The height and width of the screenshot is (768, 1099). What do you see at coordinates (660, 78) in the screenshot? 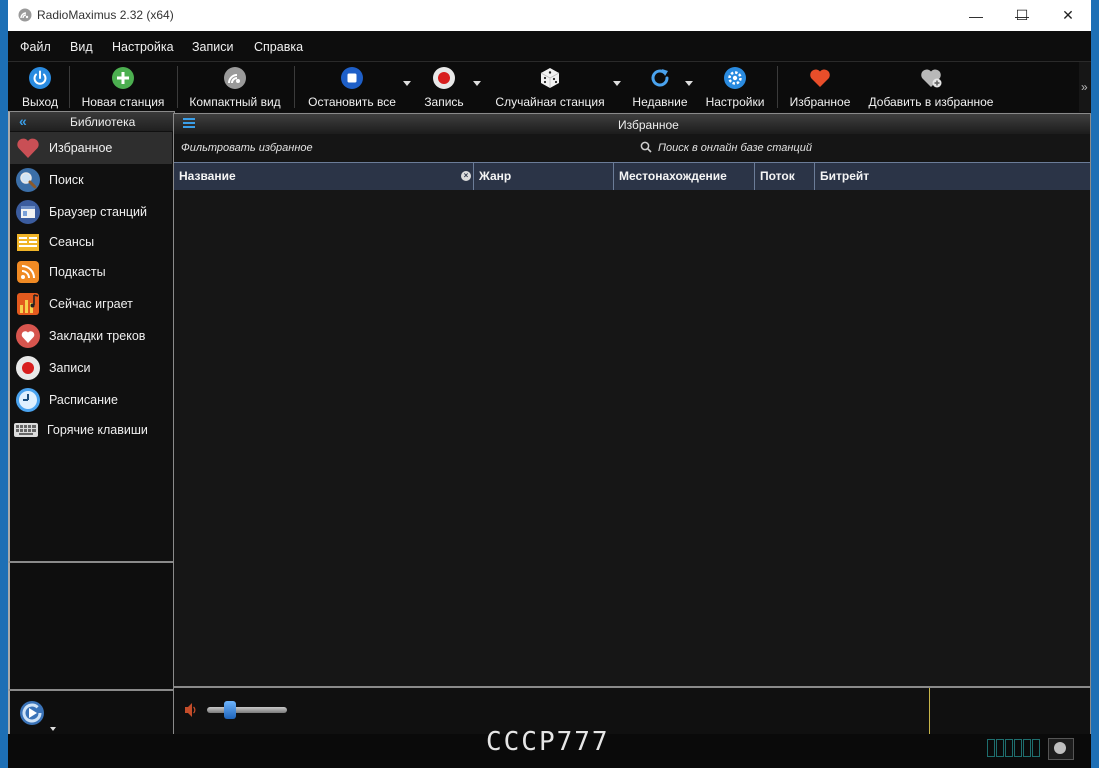
I see `refresh-icon` at bounding box center [660, 78].